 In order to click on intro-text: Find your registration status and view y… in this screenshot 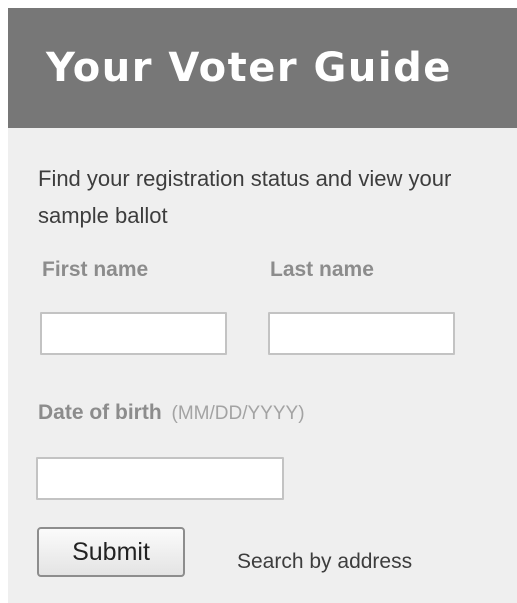, I will do `click(245, 197)`.